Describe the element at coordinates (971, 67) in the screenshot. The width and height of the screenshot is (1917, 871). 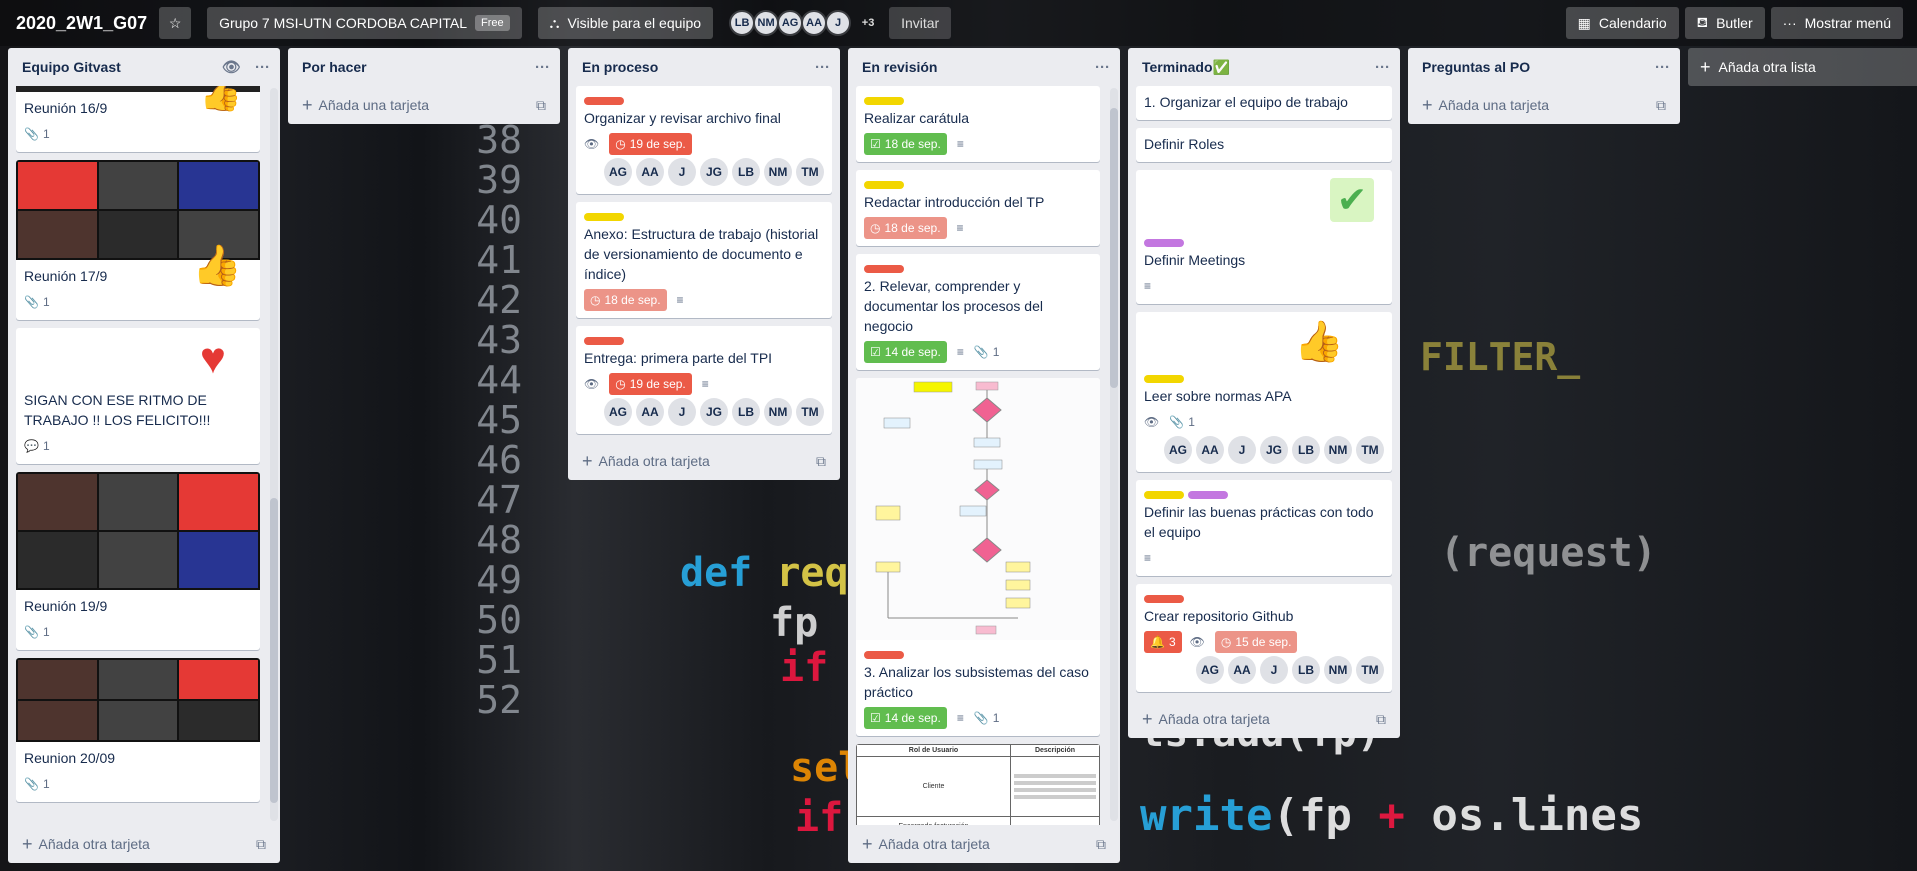
I see `list-title: En revisión` at that location.